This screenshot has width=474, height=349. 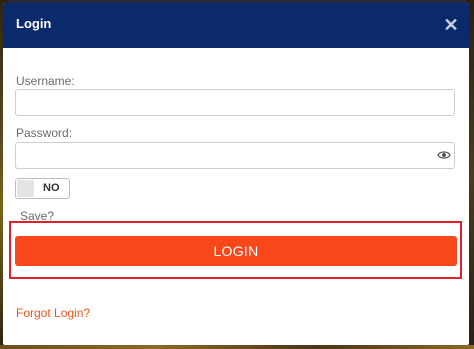 I want to click on password-label: Password:, so click(x=44, y=133).